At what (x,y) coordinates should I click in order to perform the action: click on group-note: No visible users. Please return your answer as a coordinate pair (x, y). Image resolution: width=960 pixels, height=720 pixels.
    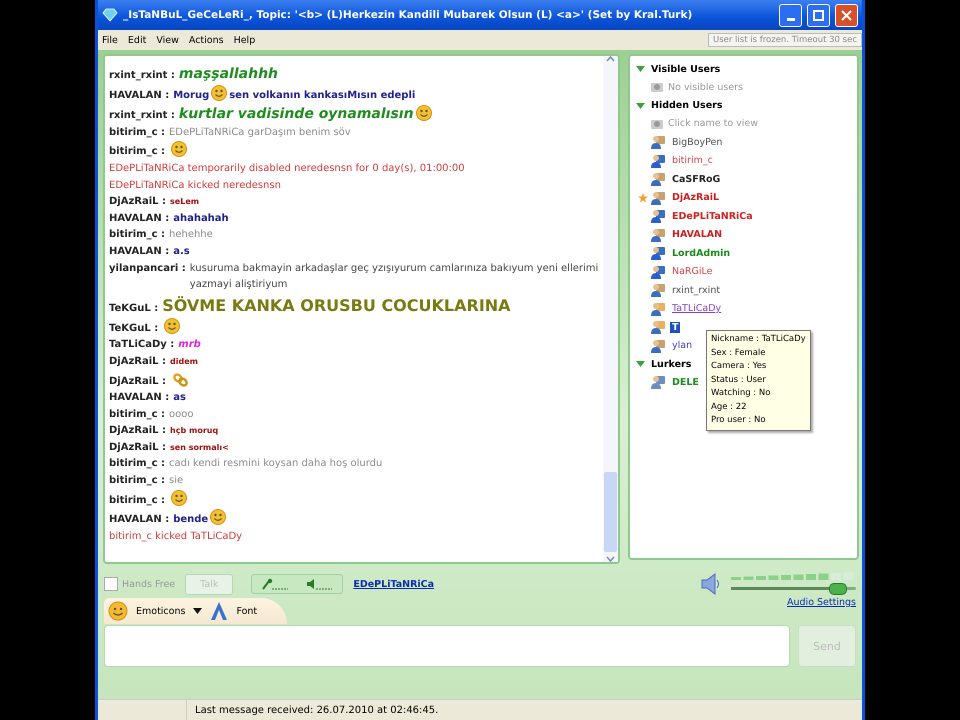
    Looking at the image, I should click on (705, 87).